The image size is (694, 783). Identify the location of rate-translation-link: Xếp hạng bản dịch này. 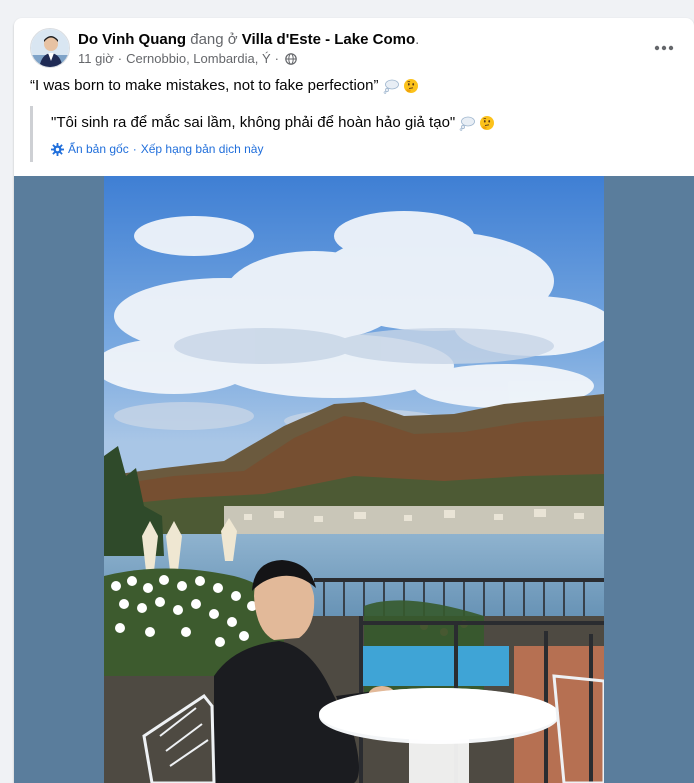
(202, 149).